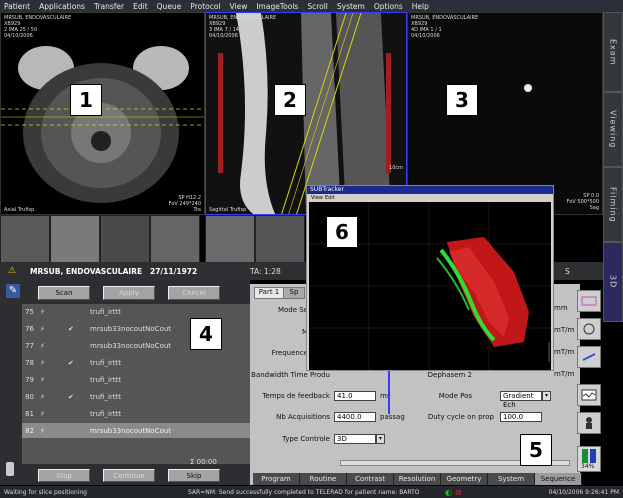 The height and width of the screenshot is (498, 623). What do you see at coordinates (136, 379) in the screenshot?
I see `queue-row: 79 ⚡ trufi_irttt` at bounding box center [136, 379].